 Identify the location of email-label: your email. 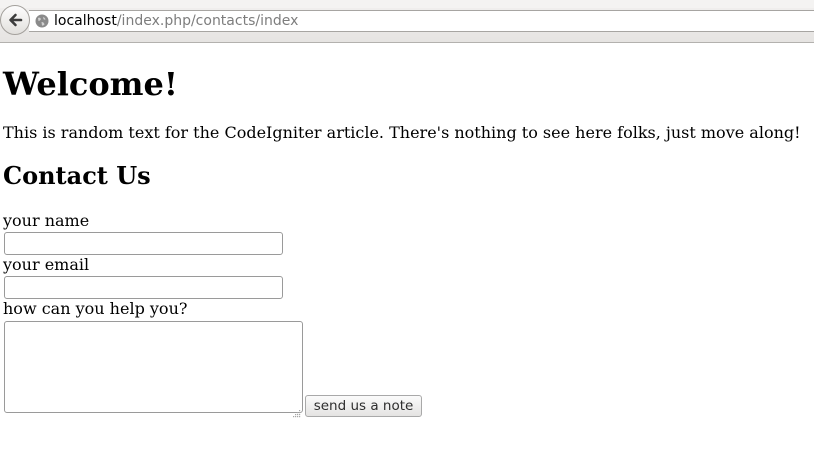
(46, 264).